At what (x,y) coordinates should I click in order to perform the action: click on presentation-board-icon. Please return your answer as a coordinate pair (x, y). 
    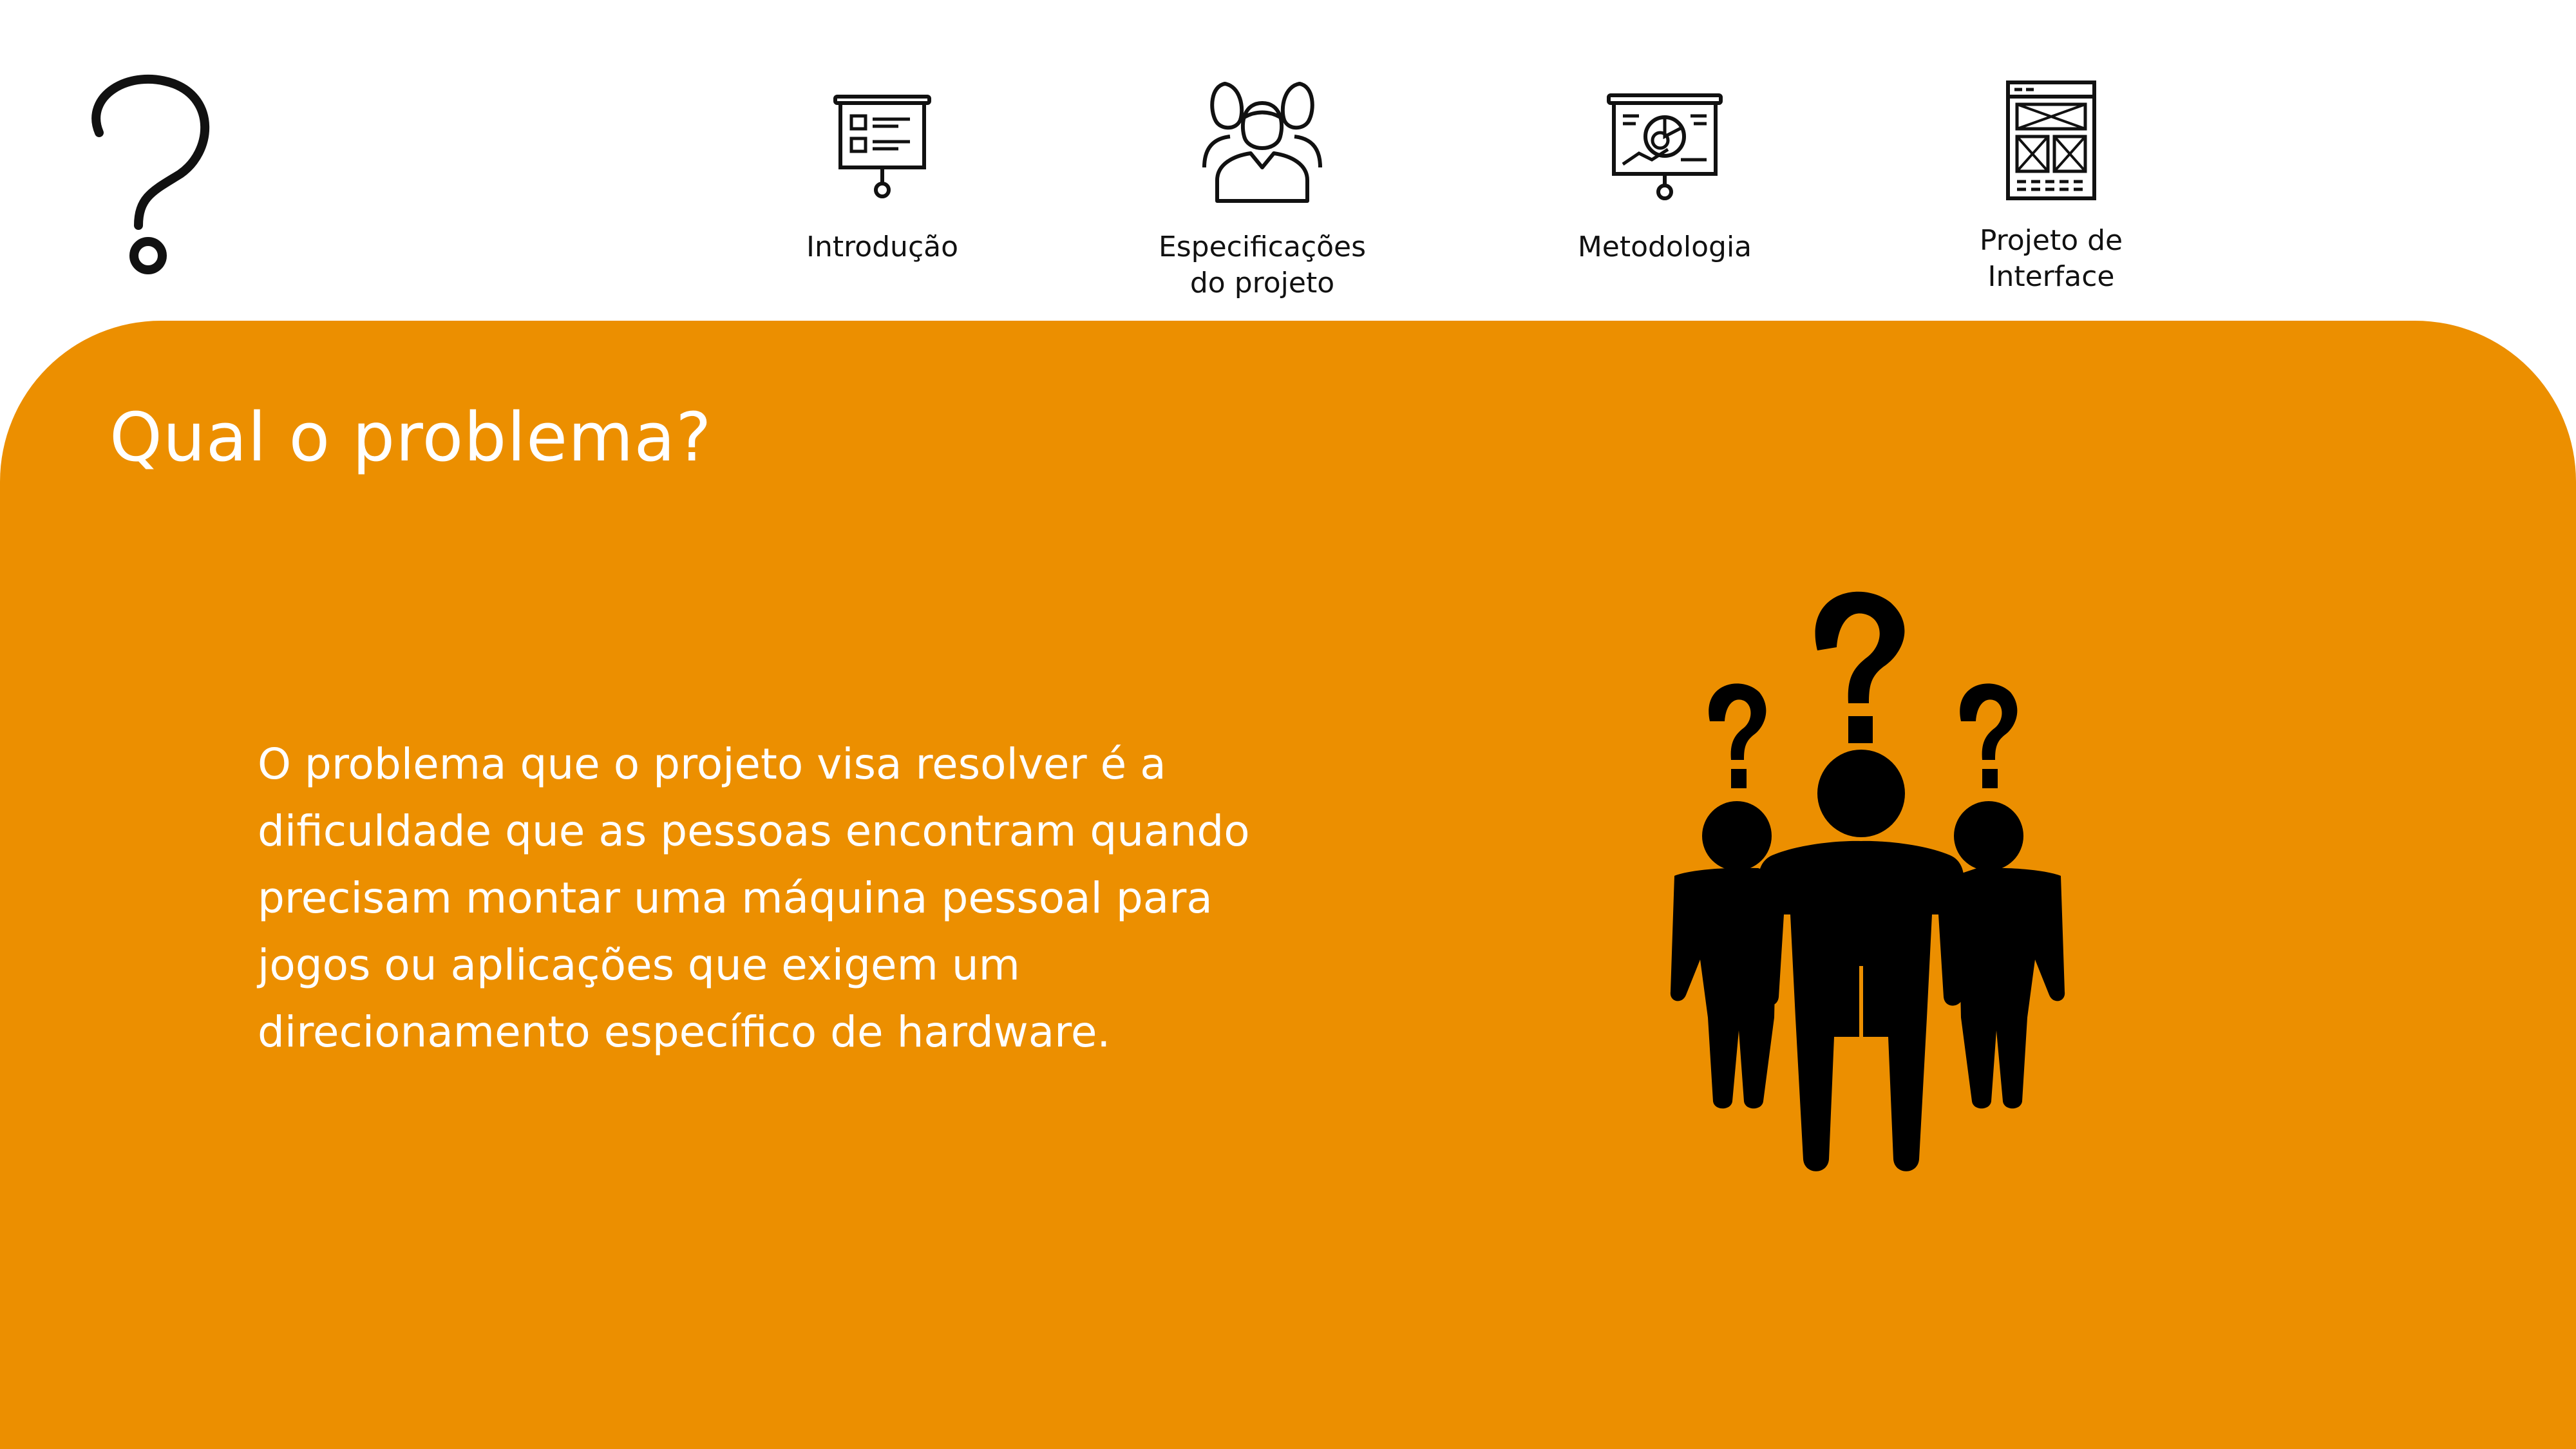
    Looking at the image, I should click on (882, 147).